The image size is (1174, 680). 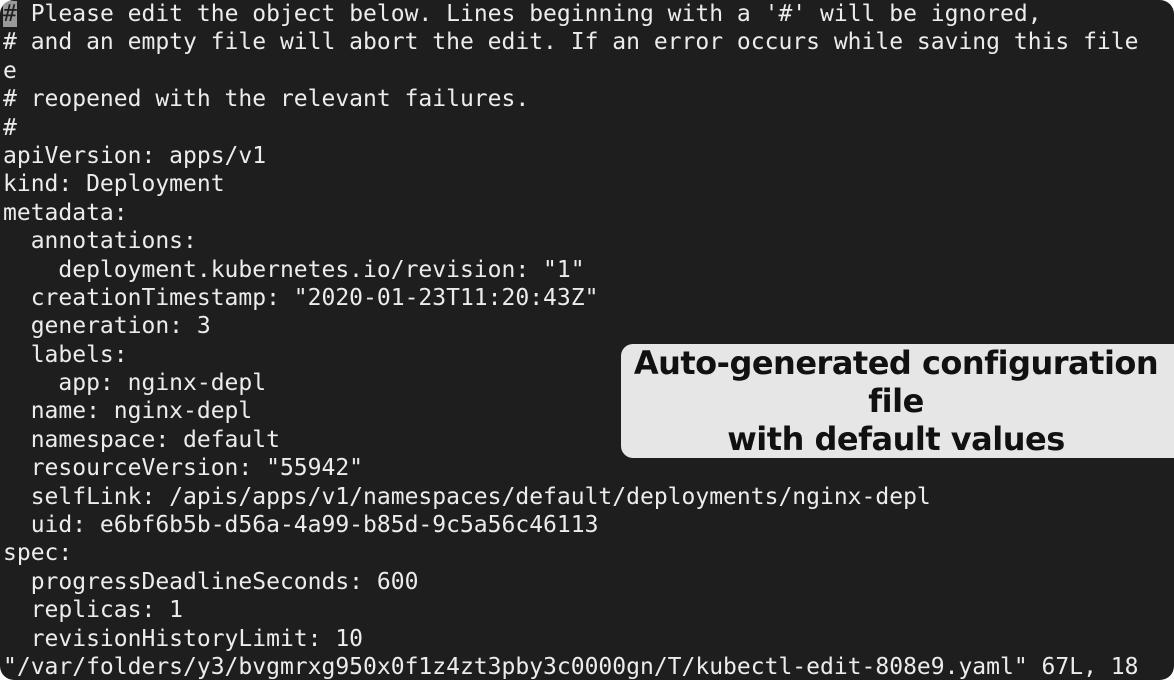 What do you see at coordinates (114, 184) in the screenshot?
I see `editor-line: kind: Deployment` at bounding box center [114, 184].